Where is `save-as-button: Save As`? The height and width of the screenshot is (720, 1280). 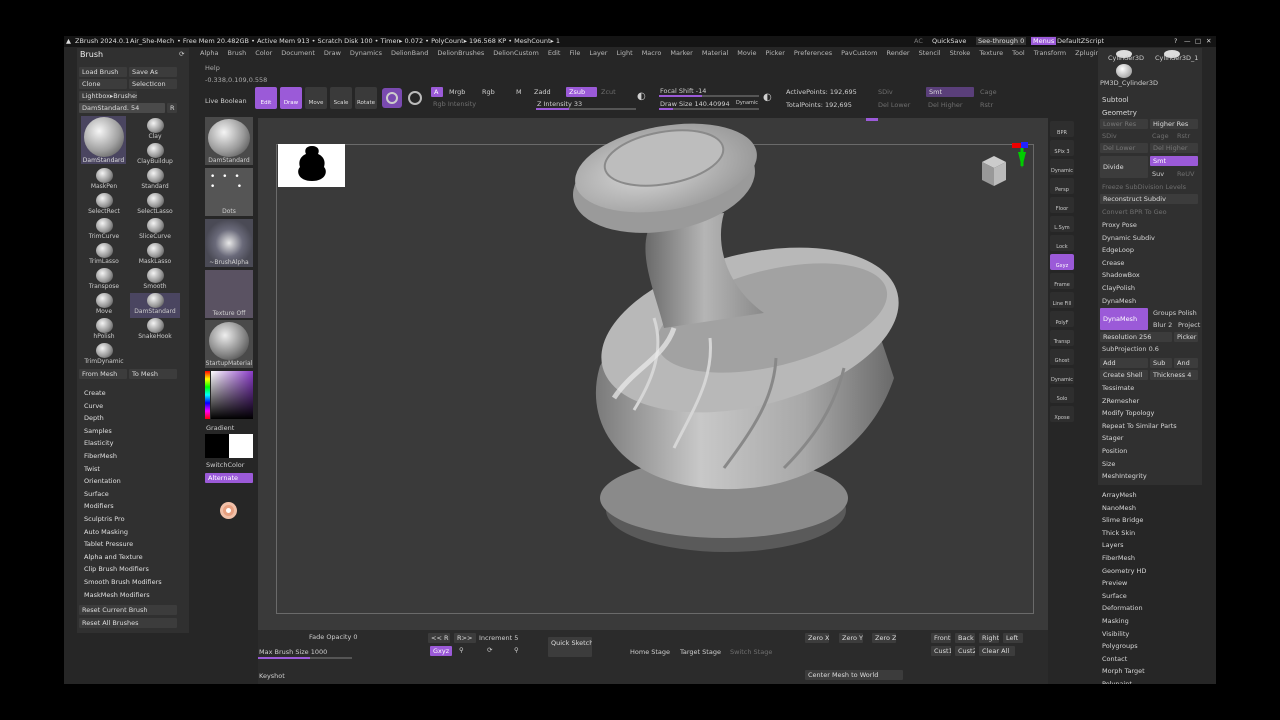 save-as-button: Save As is located at coordinates (153, 72).